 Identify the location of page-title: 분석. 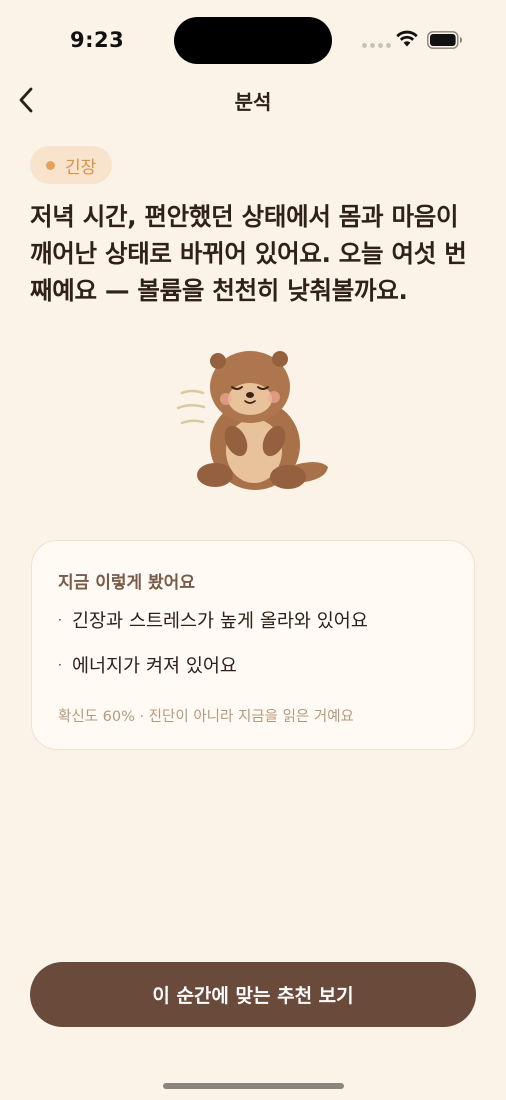
(253, 102).